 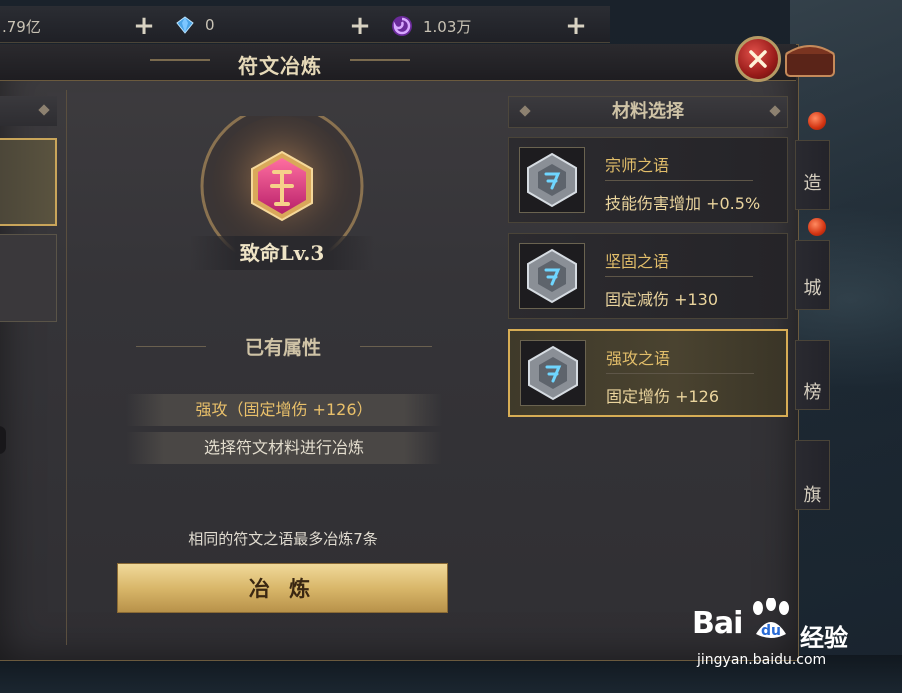 What do you see at coordinates (812, 375) in the screenshot?
I see `side-tab-ranking: 榜` at bounding box center [812, 375].